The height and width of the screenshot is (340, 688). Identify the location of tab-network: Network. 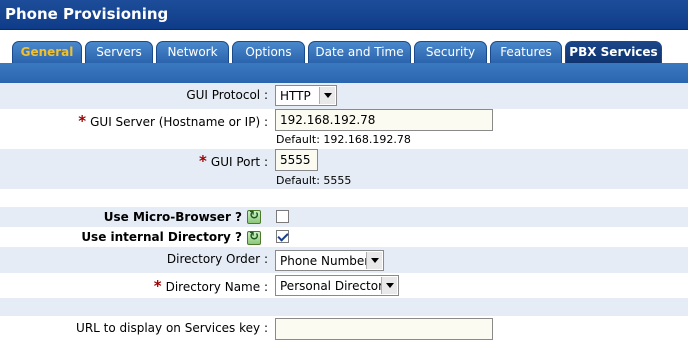
(192, 52).